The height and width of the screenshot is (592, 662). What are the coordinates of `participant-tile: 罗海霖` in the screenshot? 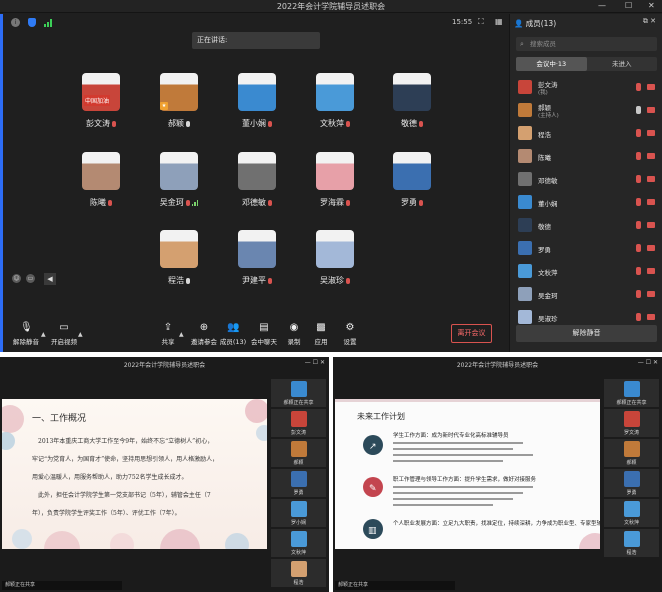 It's located at (335, 187).